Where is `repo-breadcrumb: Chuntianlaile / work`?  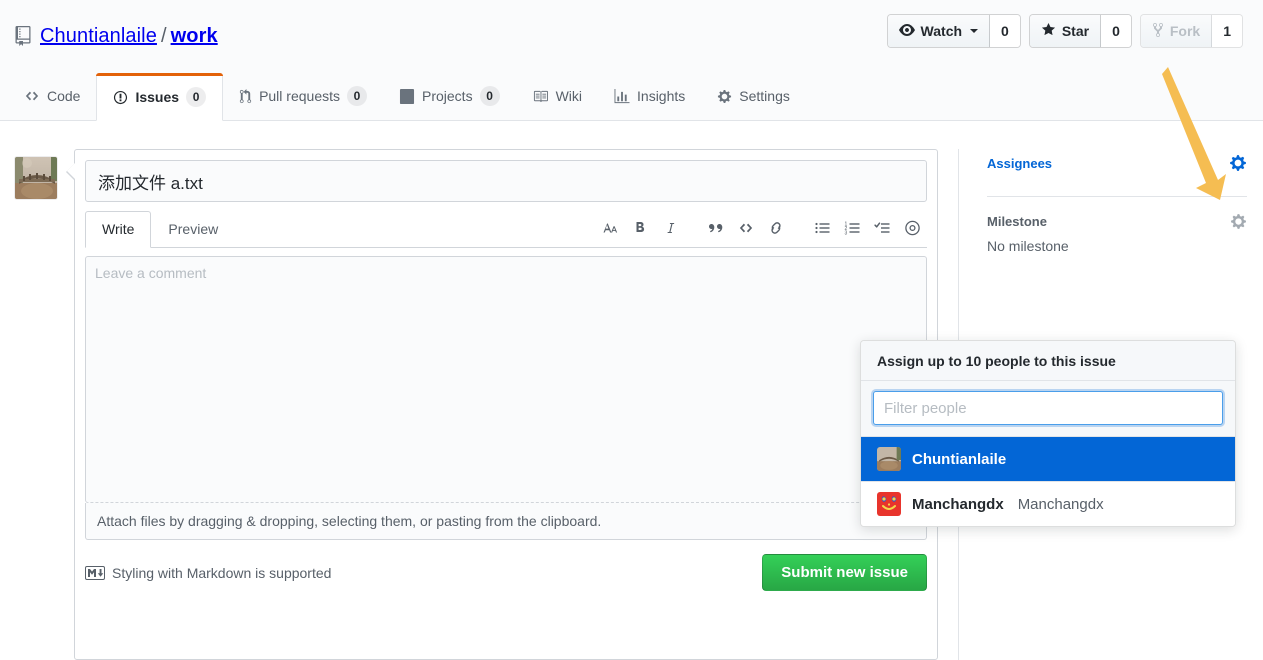 repo-breadcrumb: Chuntianlaile / work is located at coordinates (129, 36).